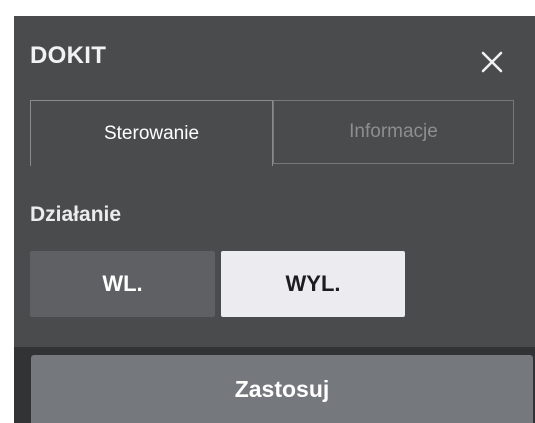 The image size is (535, 423). I want to click on off-button: WYL., so click(313, 284).